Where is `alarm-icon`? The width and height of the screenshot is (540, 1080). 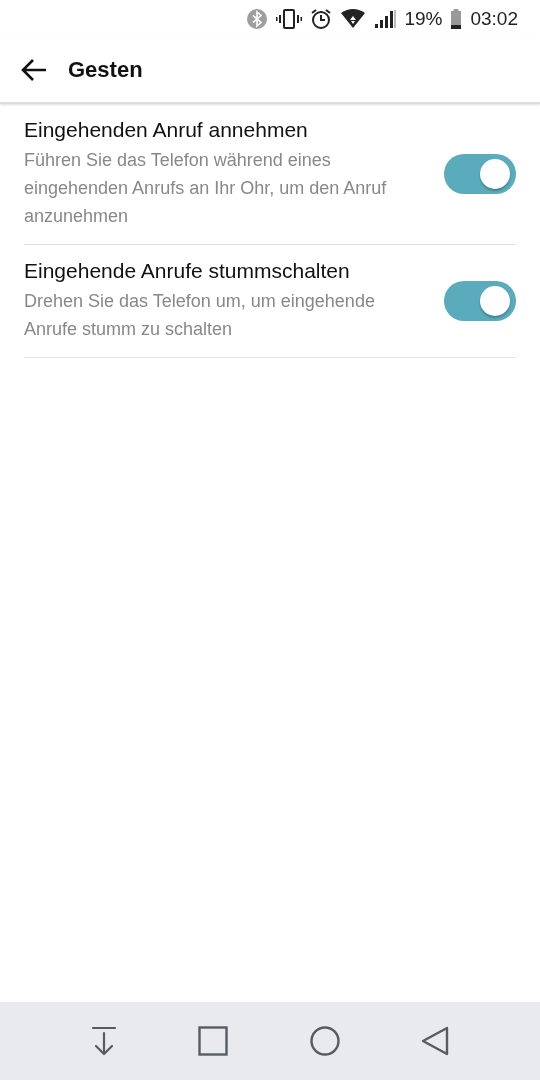 alarm-icon is located at coordinates (321, 19).